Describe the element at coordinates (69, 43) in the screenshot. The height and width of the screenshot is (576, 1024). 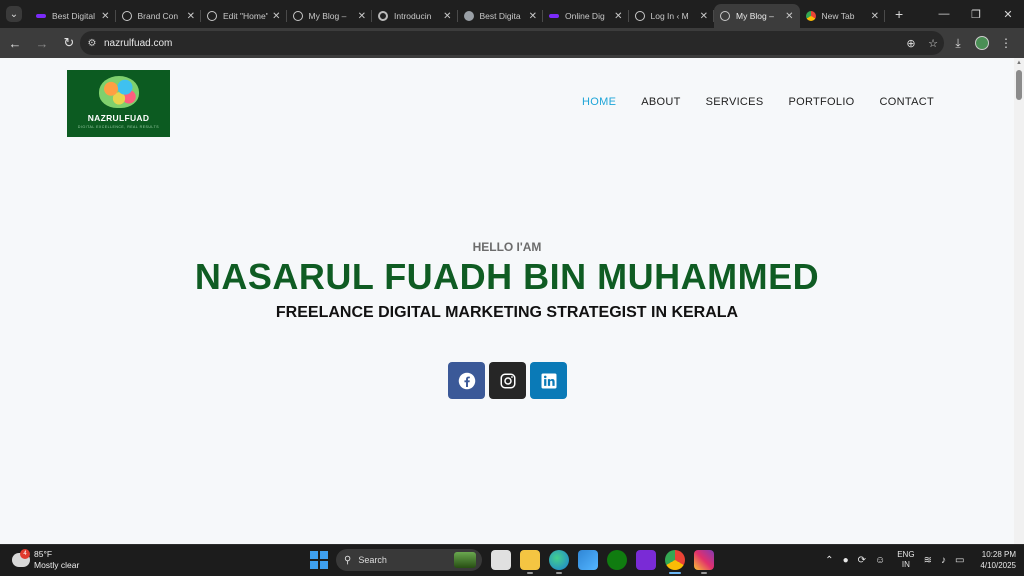
I see `reload-button: ↻` at that location.